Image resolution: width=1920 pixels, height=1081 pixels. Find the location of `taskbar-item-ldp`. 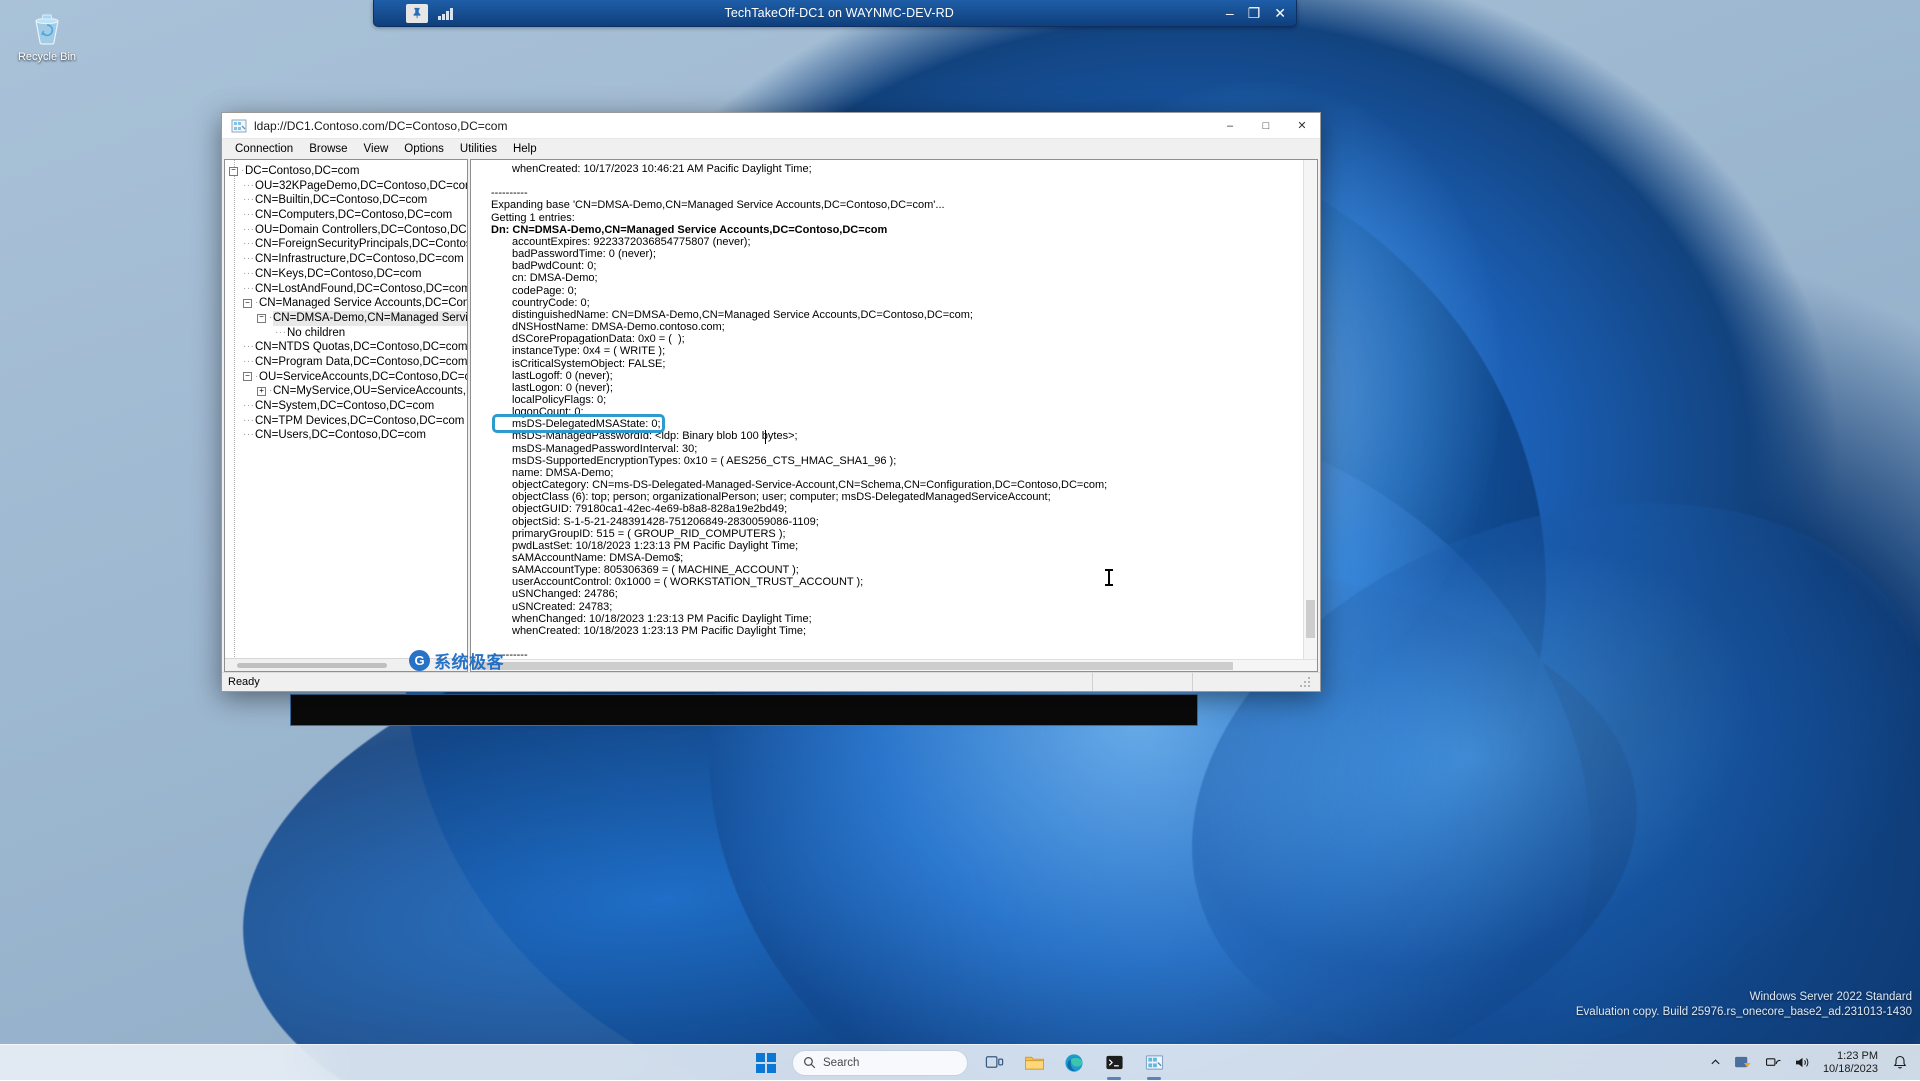

taskbar-item-ldp is located at coordinates (1154, 1063).